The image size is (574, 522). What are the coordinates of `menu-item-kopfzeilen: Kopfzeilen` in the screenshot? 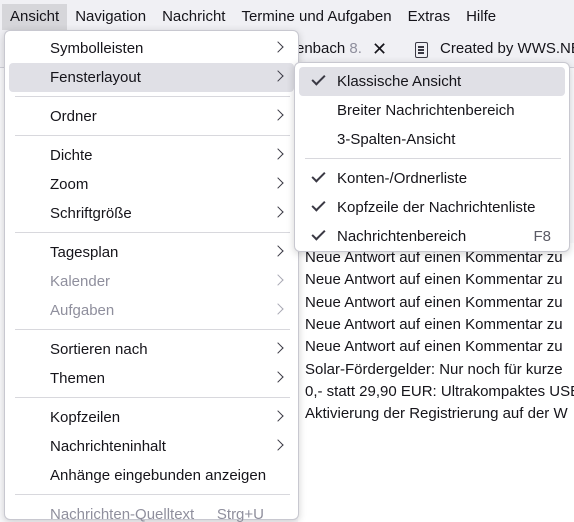 It's located at (151, 417).